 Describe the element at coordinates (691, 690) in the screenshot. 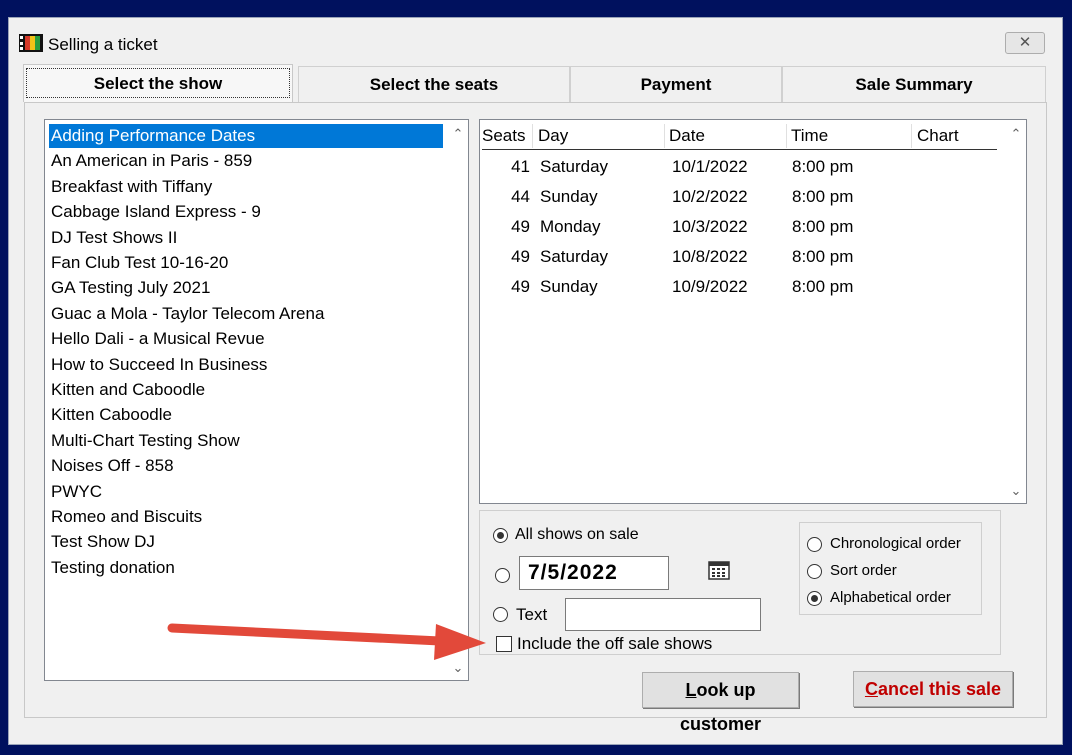

I see `lookup-mnemonic: L` at that location.